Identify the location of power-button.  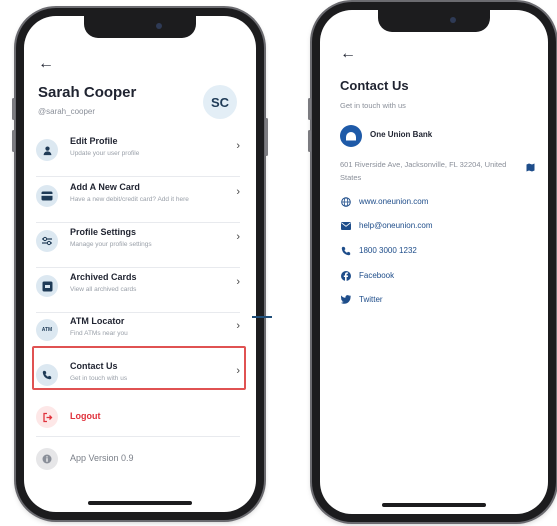
(266, 137).